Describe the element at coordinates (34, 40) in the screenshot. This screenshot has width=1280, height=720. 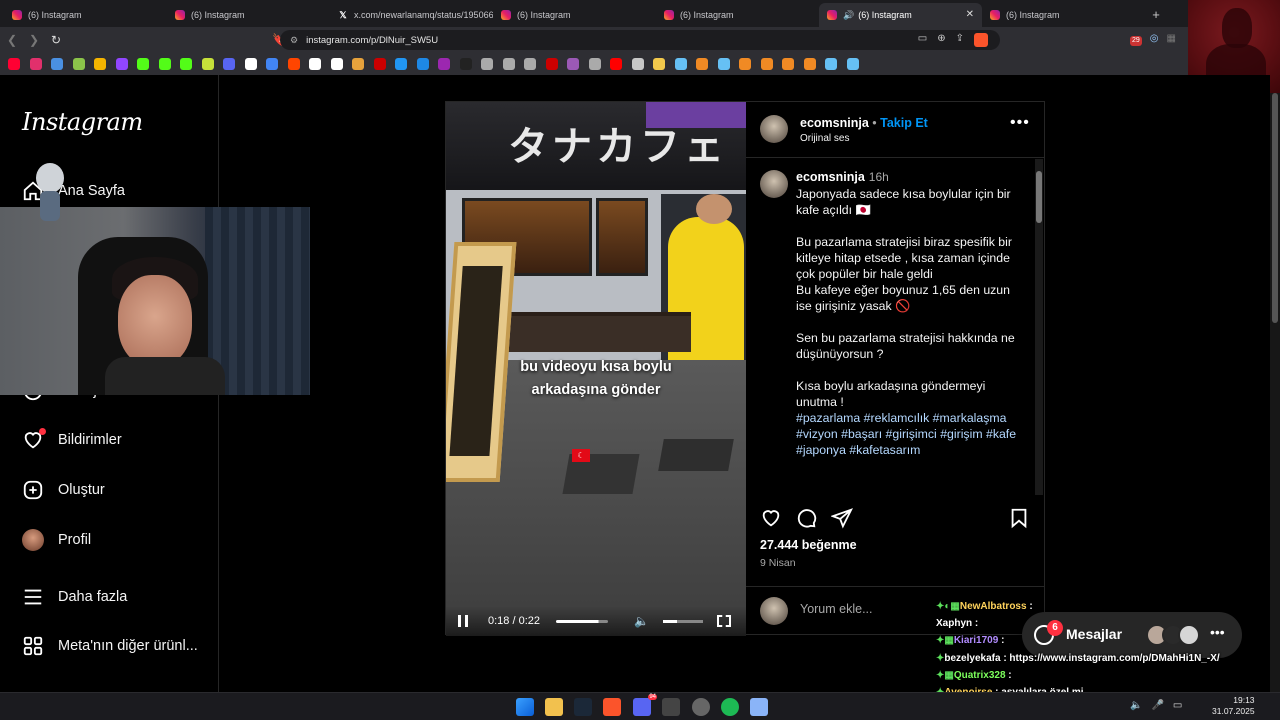
I see `forward-button: ❯` at that location.